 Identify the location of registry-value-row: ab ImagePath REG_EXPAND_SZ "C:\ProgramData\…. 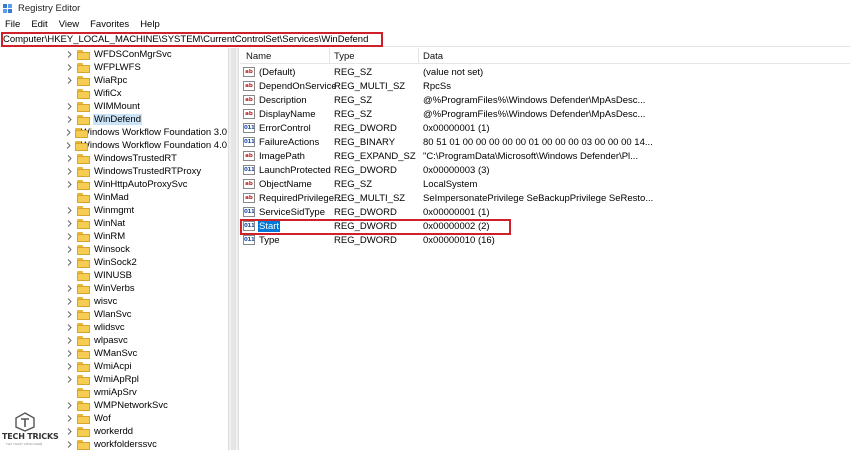
(545, 156).